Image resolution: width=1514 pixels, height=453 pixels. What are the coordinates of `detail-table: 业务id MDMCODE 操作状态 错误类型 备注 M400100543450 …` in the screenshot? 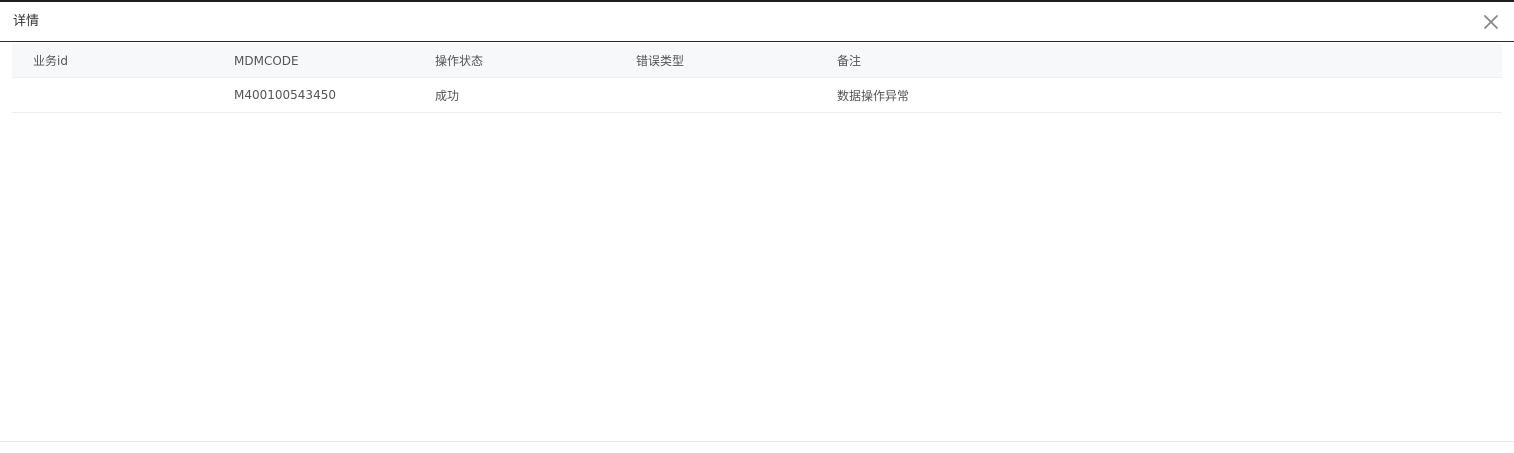 It's located at (757, 78).